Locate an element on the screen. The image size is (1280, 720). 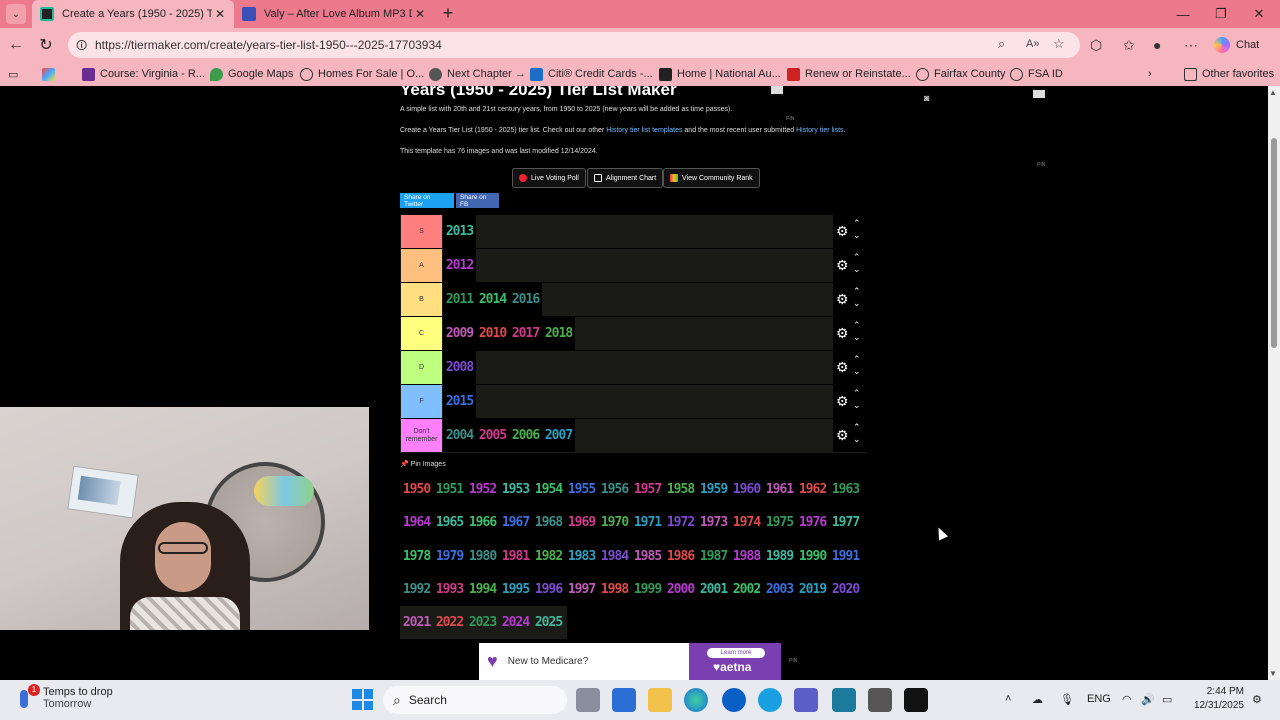
year-tile: 1975 is located at coordinates (779, 522).